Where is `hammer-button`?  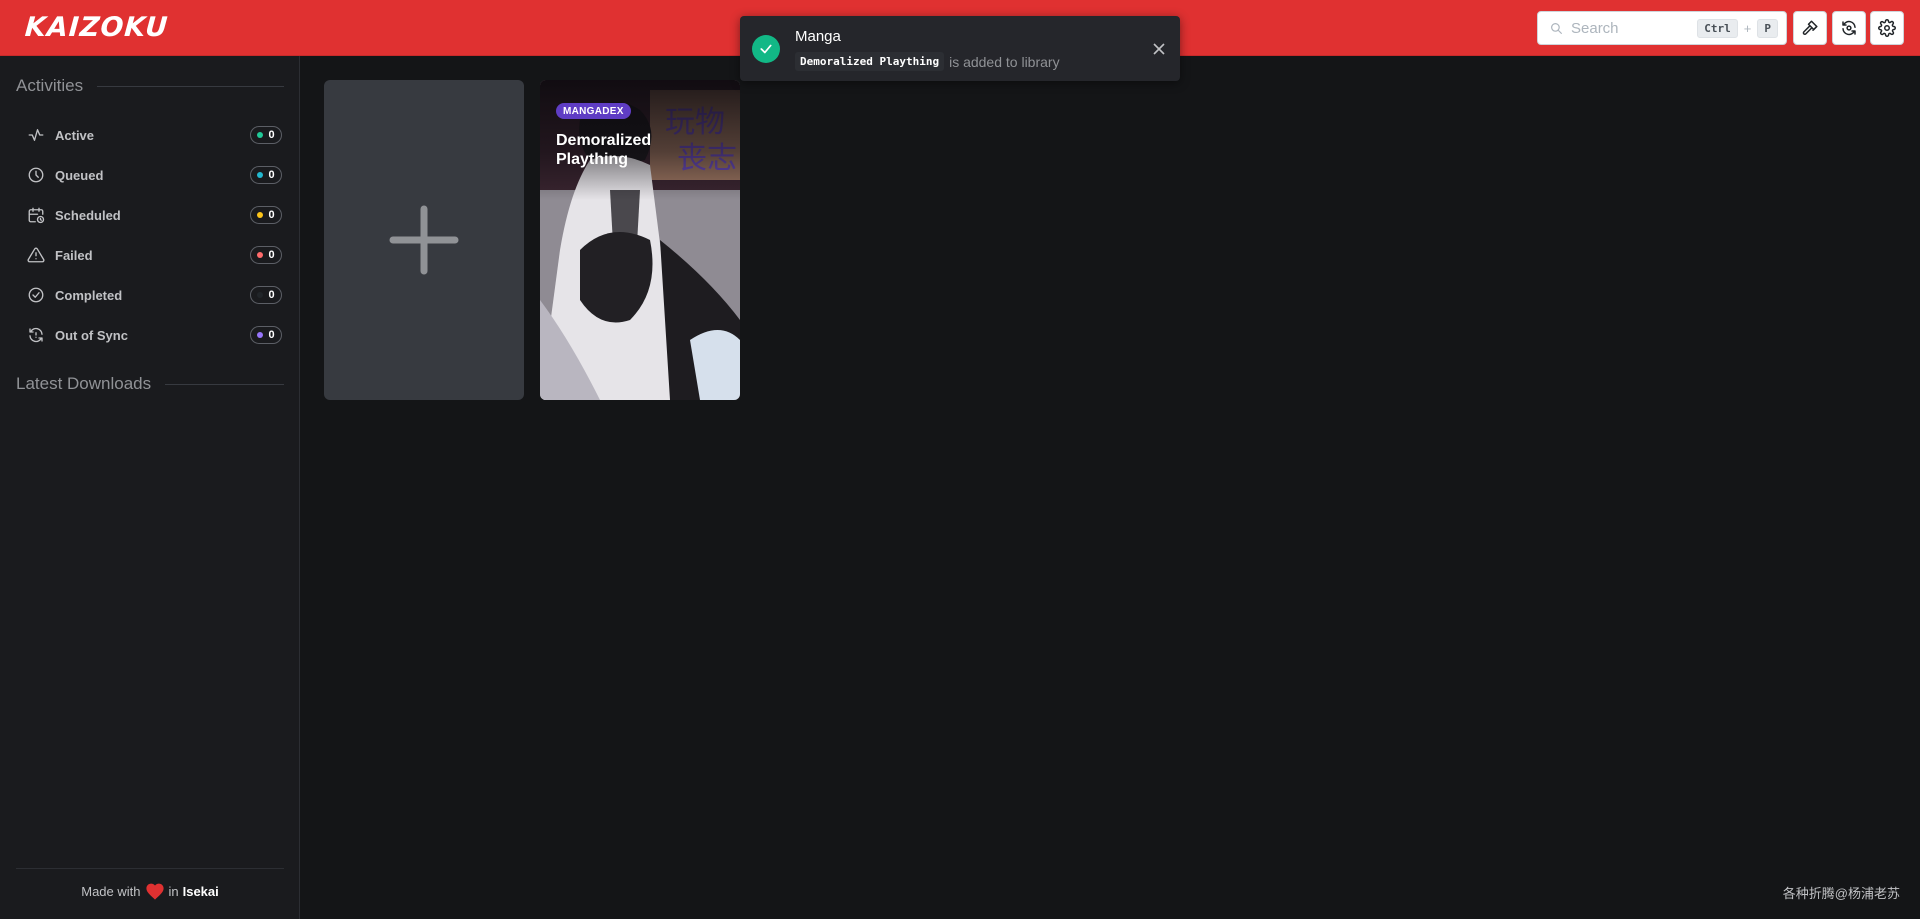
hammer-button is located at coordinates (1810, 28).